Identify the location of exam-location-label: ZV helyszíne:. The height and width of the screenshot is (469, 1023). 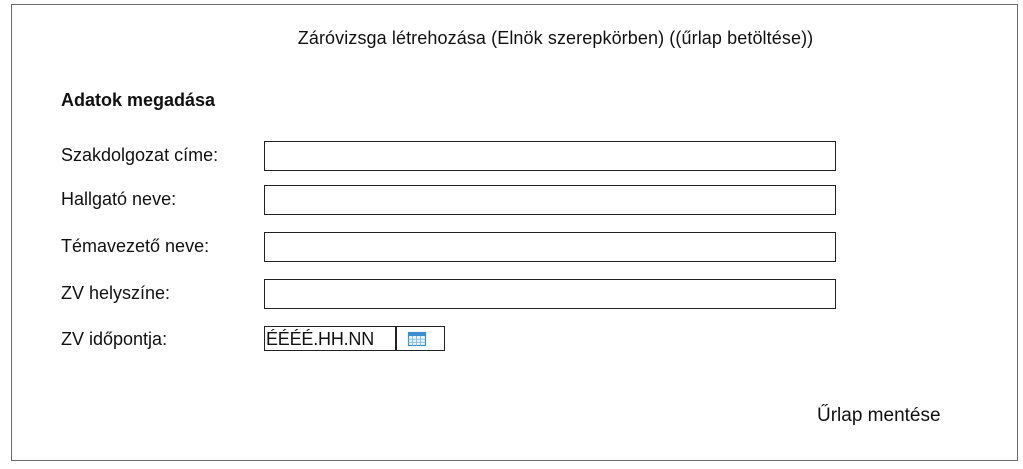
(116, 293).